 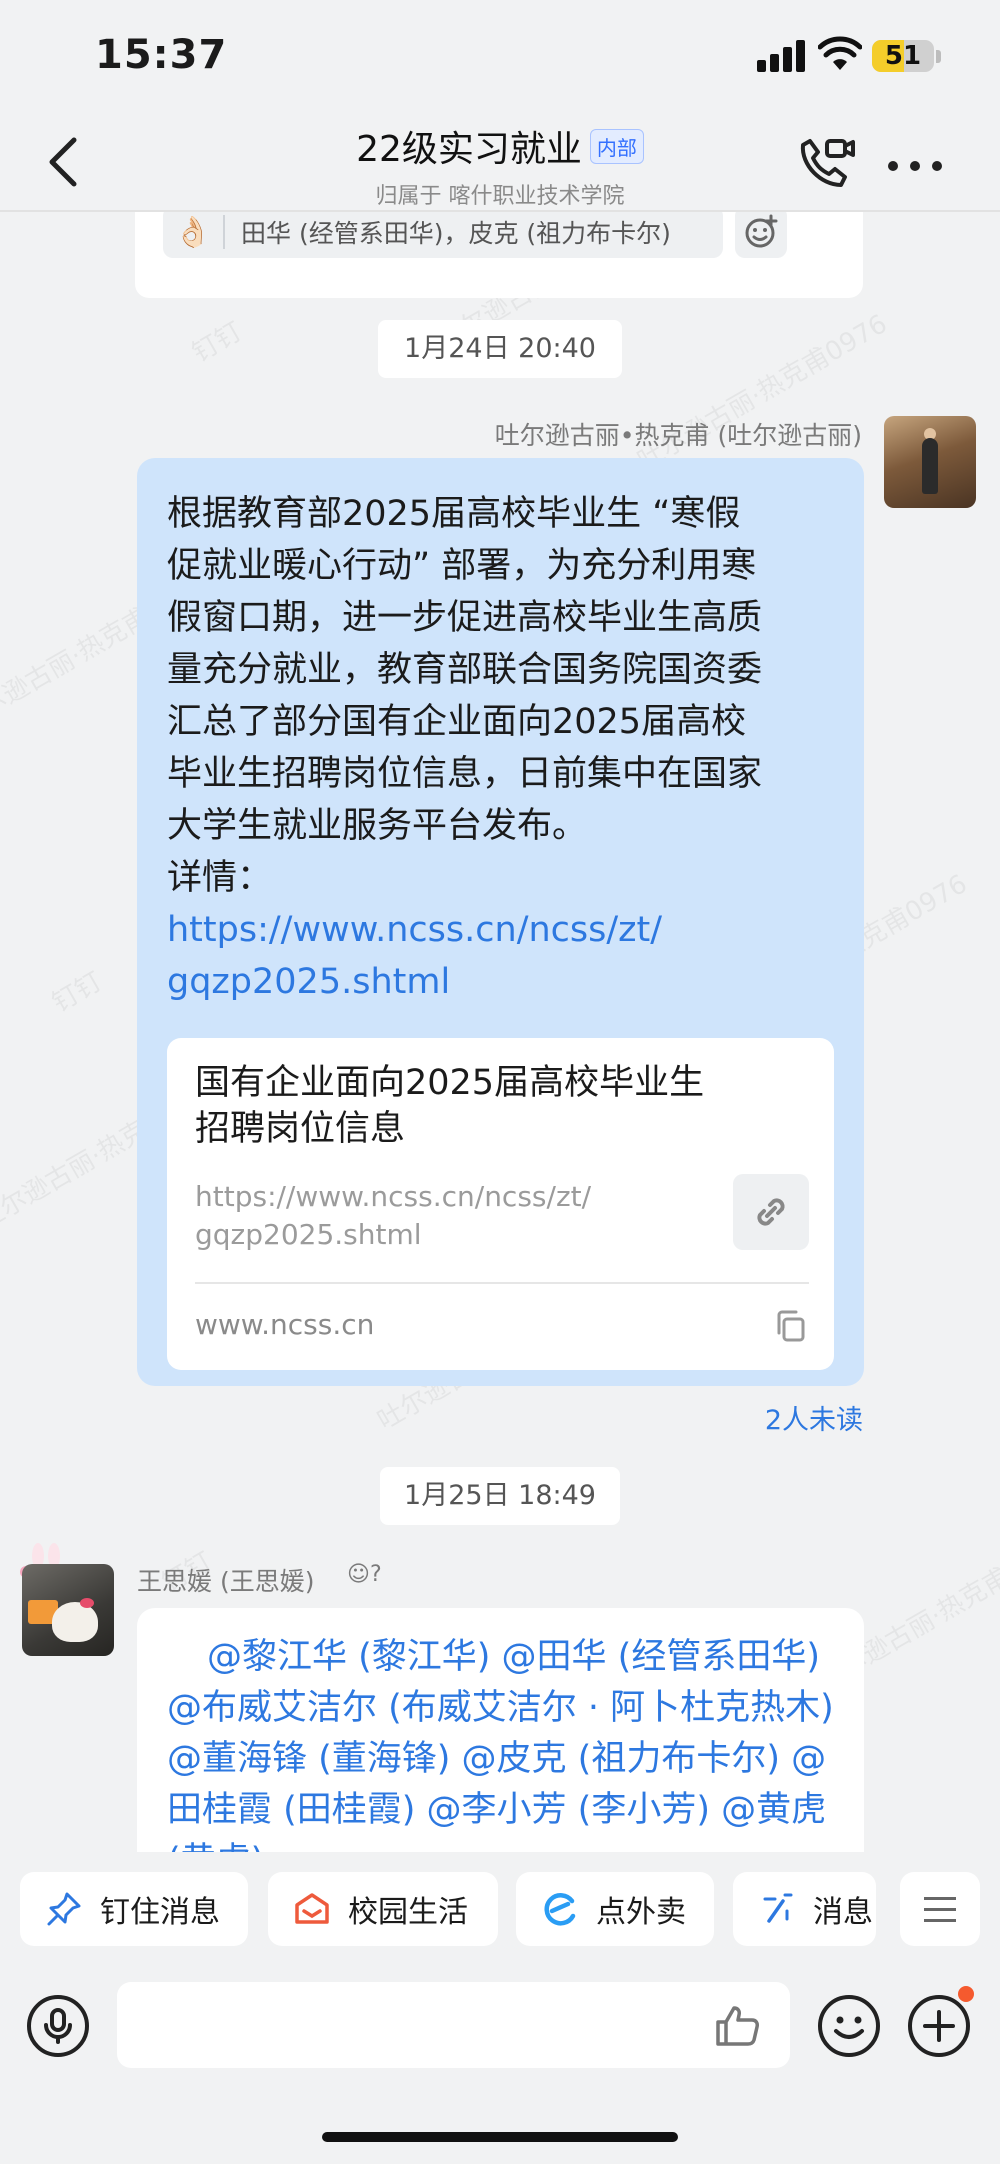 I want to click on reaction-users: 田华 (经管系田华)，皮克 (祖力布卡尔), so click(x=456, y=233).